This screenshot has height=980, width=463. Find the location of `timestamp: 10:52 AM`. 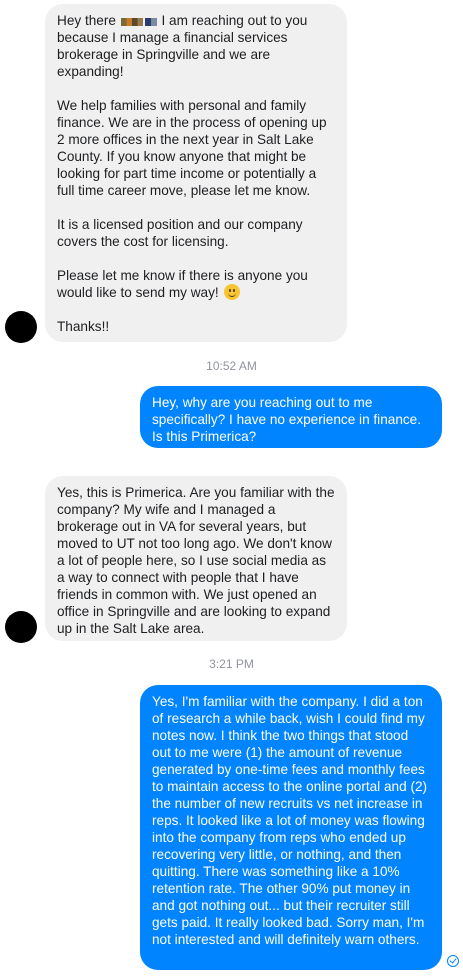

timestamp: 10:52 AM is located at coordinates (231, 366).